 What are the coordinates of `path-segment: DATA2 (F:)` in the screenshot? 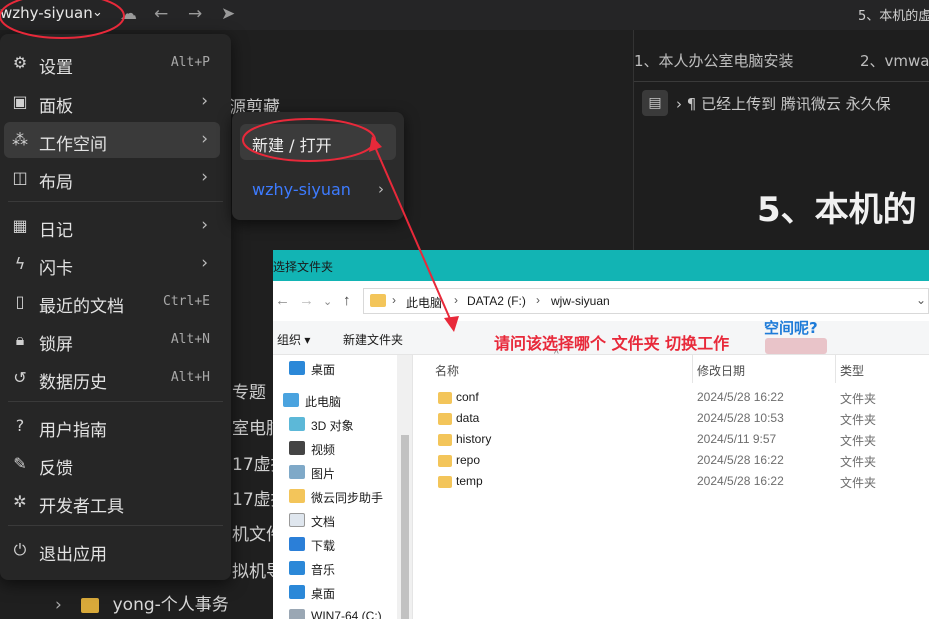 It's located at (496, 301).